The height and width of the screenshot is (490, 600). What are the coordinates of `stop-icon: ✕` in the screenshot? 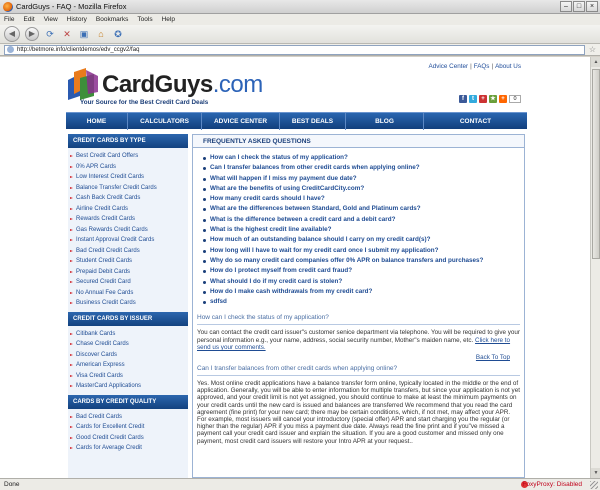 It's located at (67, 34).